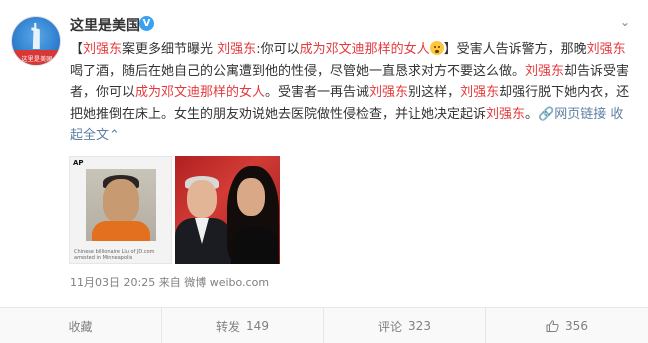 Image resolution: width=648 pixels, height=343 pixels. Describe the element at coordinates (35, 36) in the screenshot. I see `statue-of-liberty-icon` at that location.